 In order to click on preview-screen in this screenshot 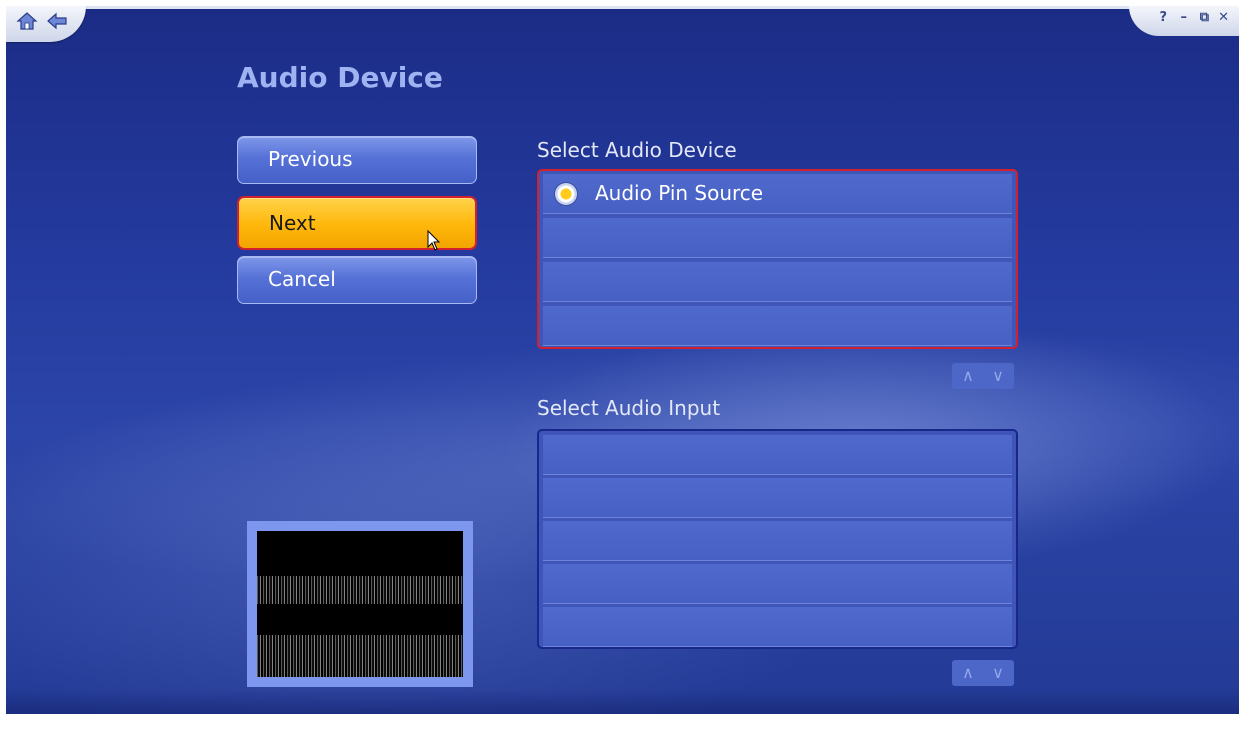, I will do `click(360, 604)`.